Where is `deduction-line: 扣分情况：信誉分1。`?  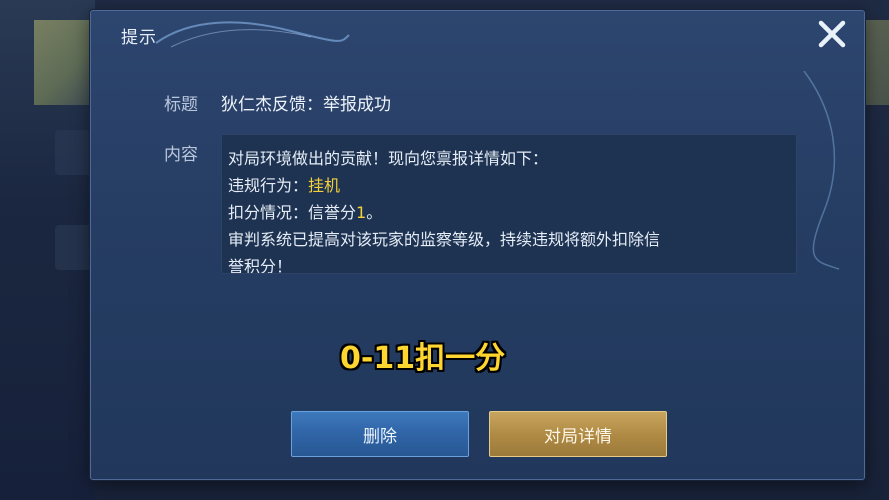 deduction-line: 扣分情况：信誉分1。 is located at coordinates (305, 211).